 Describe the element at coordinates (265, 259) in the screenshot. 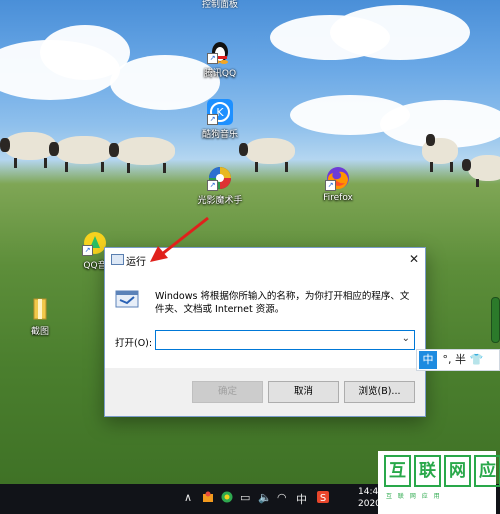

I see `run-dialog-titlebar: 运行 ✕` at that location.